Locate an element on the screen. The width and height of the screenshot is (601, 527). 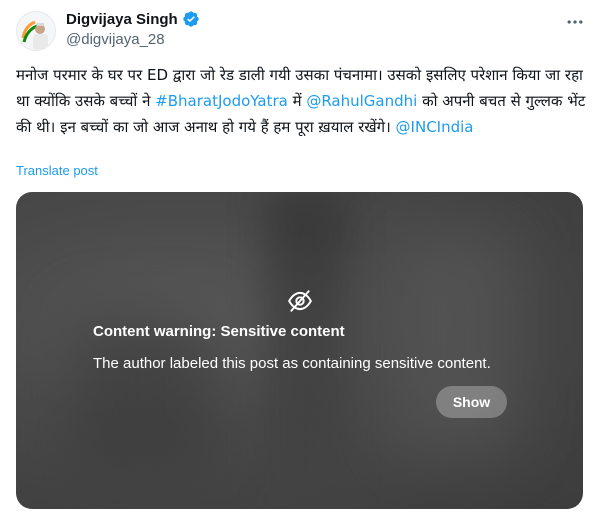
mention-link-rahulgandhi: @RahulGandhi is located at coordinates (361, 101).